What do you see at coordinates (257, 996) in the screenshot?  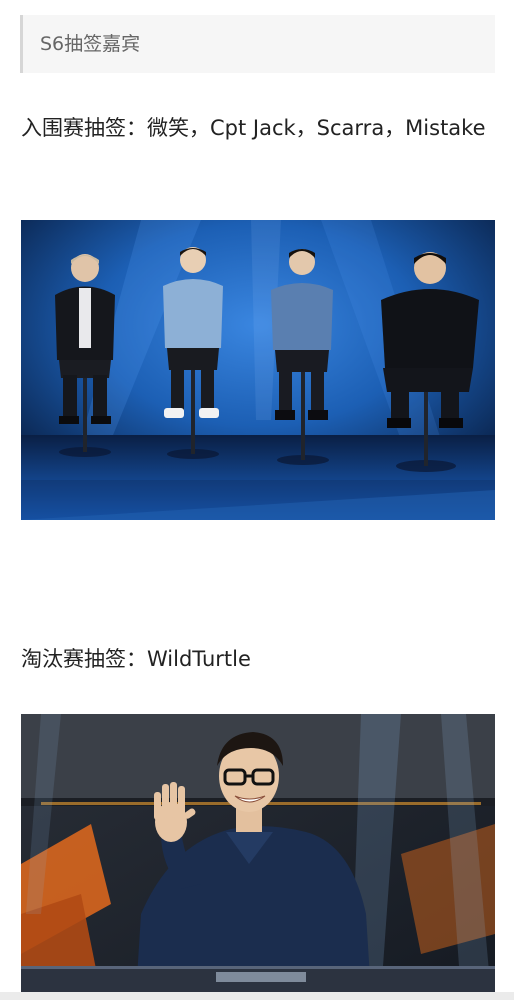 I see `bottom-edge-bar` at bounding box center [257, 996].